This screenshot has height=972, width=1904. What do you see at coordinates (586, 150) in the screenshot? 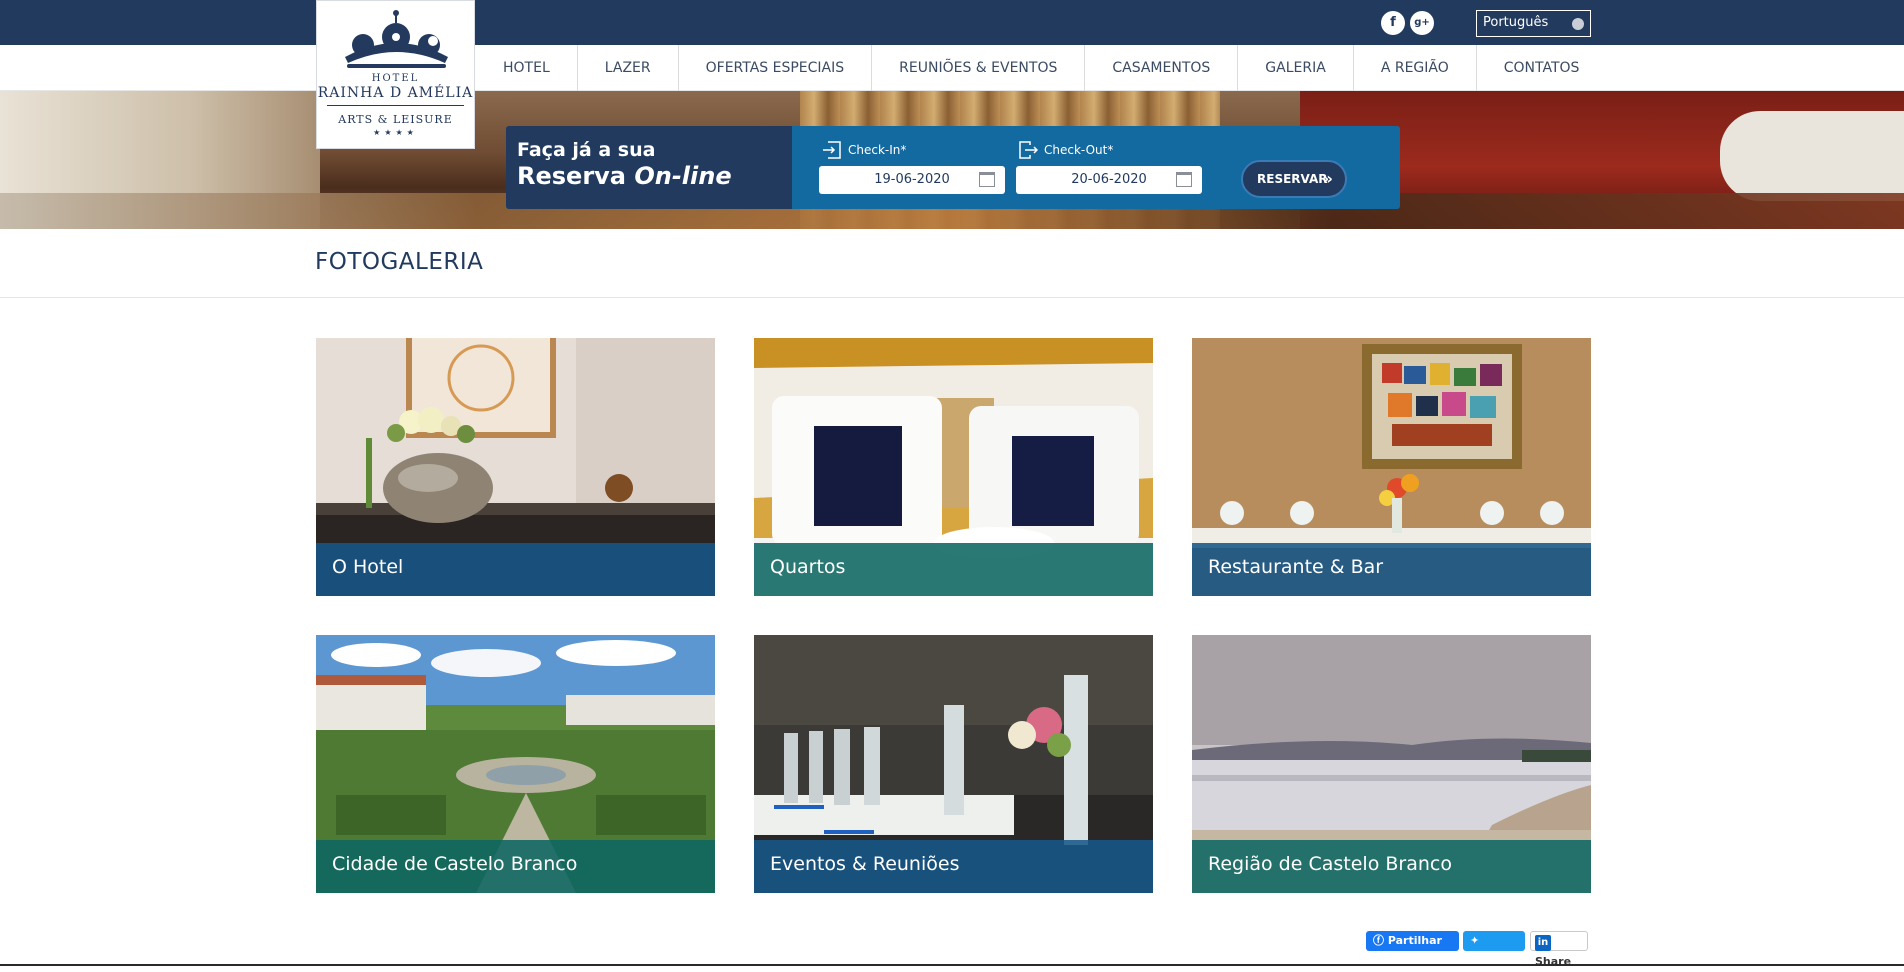
I see `promo-line-1: Faça já a sua` at bounding box center [586, 150].